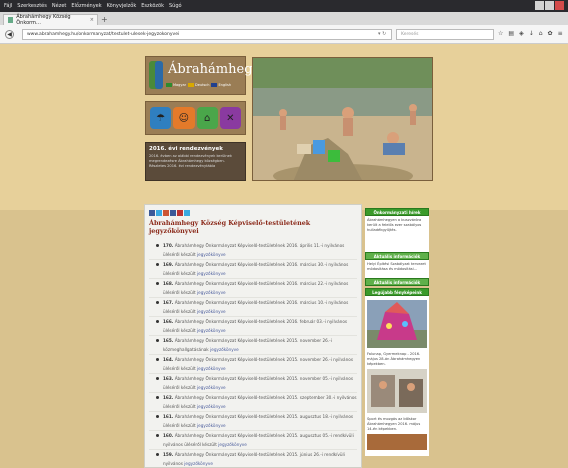  I want to click on reader-icon: ▤, so click(511, 33).